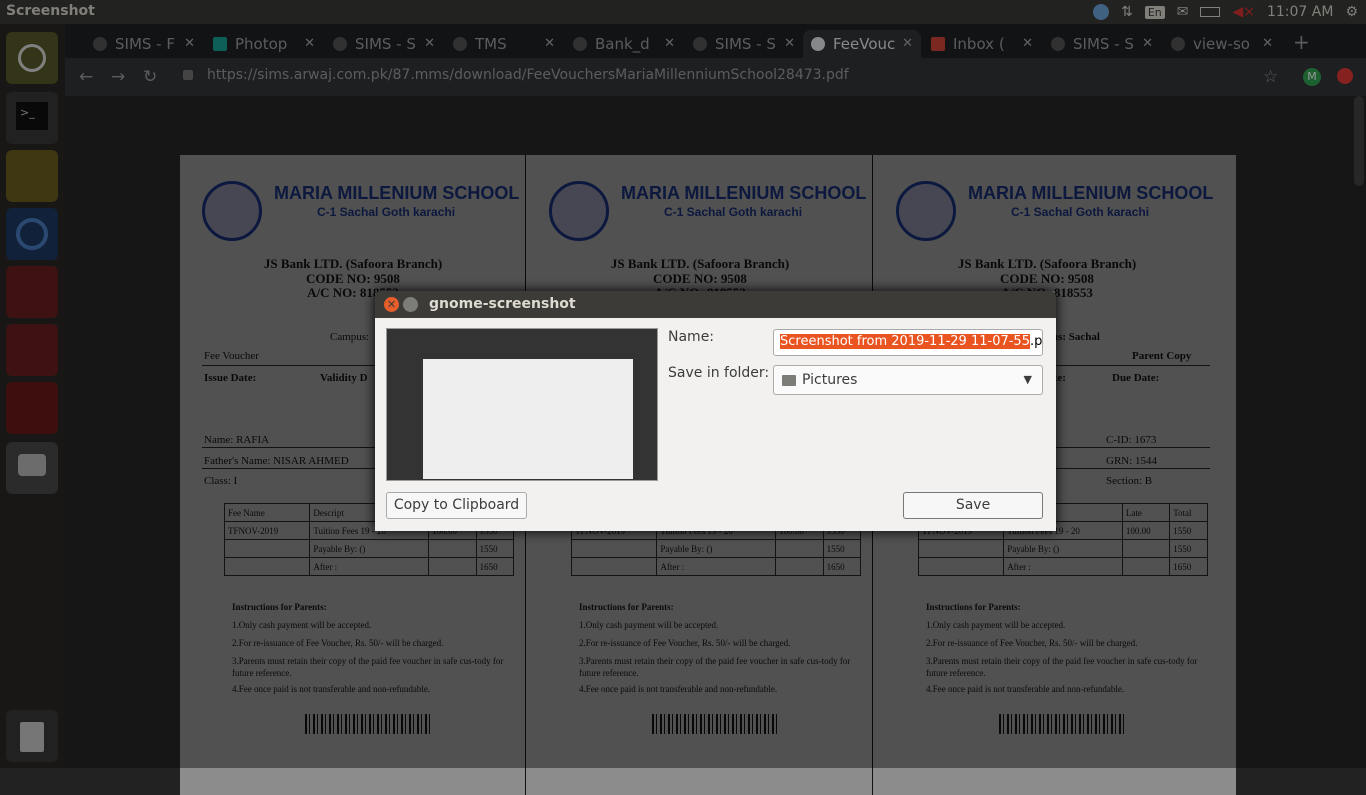  Describe the element at coordinates (1154, 12) in the screenshot. I see `keyboard-layout-indicator: En` at that location.